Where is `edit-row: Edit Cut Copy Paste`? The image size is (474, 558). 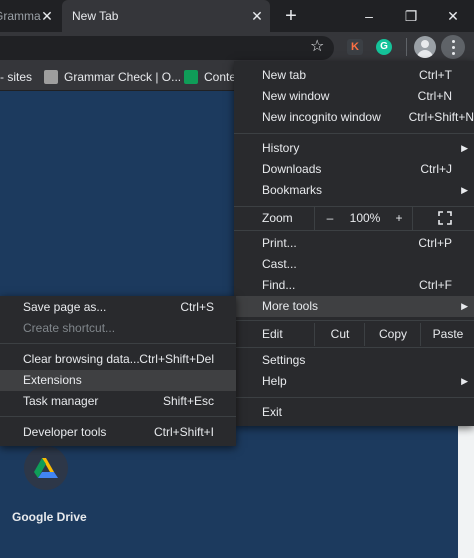 edit-row: Edit Cut Copy Paste is located at coordinates (354, 334).